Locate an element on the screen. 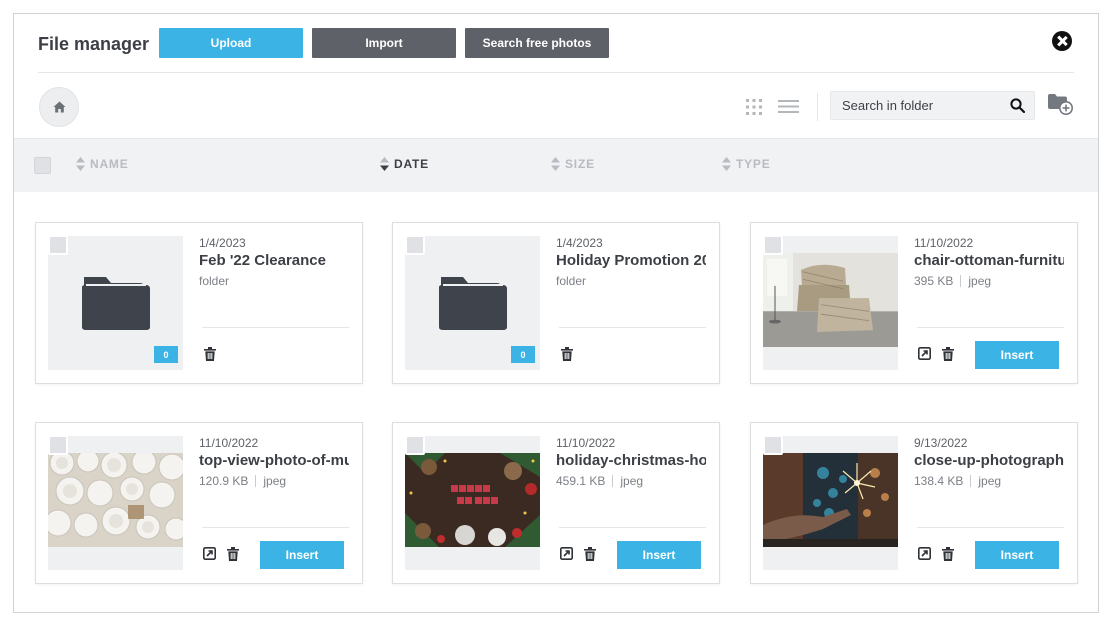  home-button is located at coordinates (59, 107).